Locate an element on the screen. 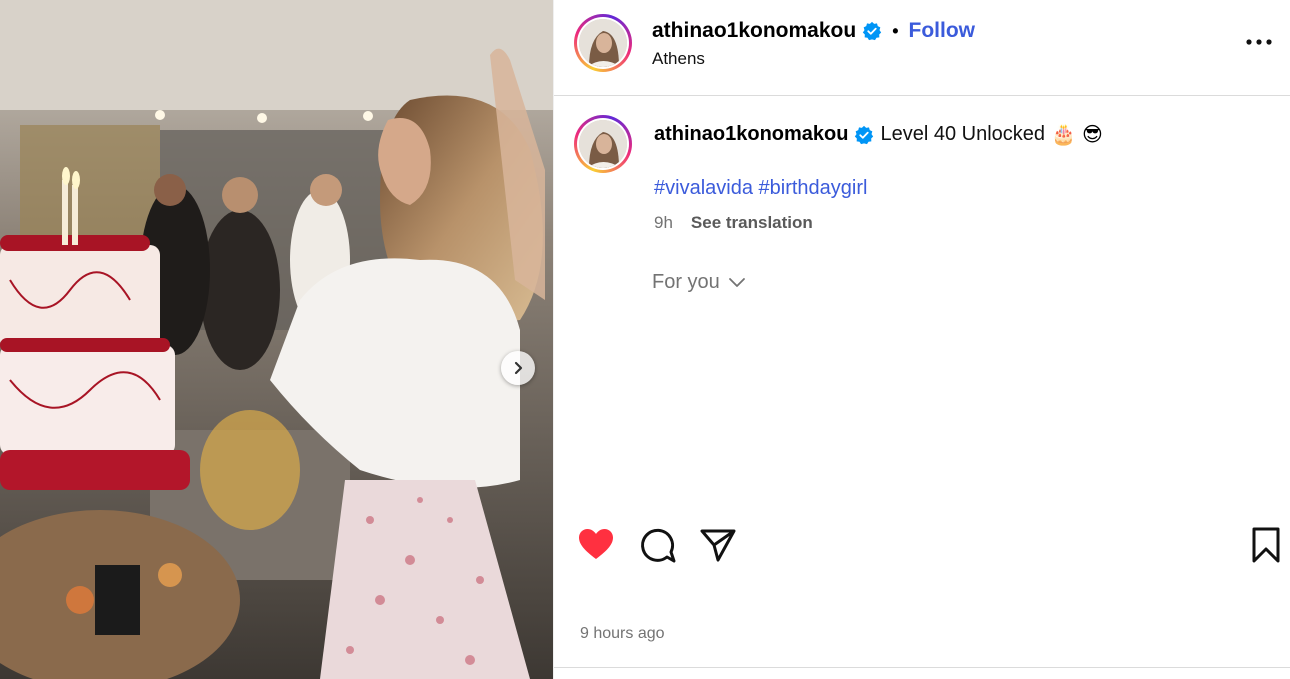 The width and height of the screenshot is (1290, 679). caption-meta: 9h See translation is located at coordinates (733, 223).